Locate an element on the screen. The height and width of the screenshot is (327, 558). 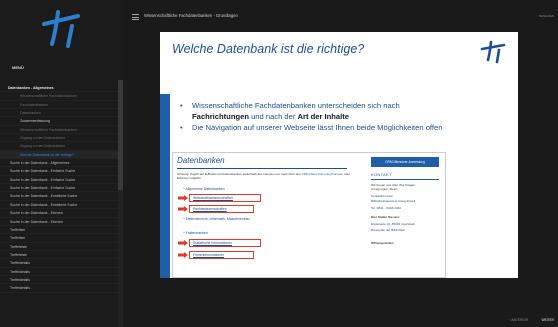
kontakt-link-2: Bibliotheksausweis Anleg Erstell is located at coordinates (393, 200).